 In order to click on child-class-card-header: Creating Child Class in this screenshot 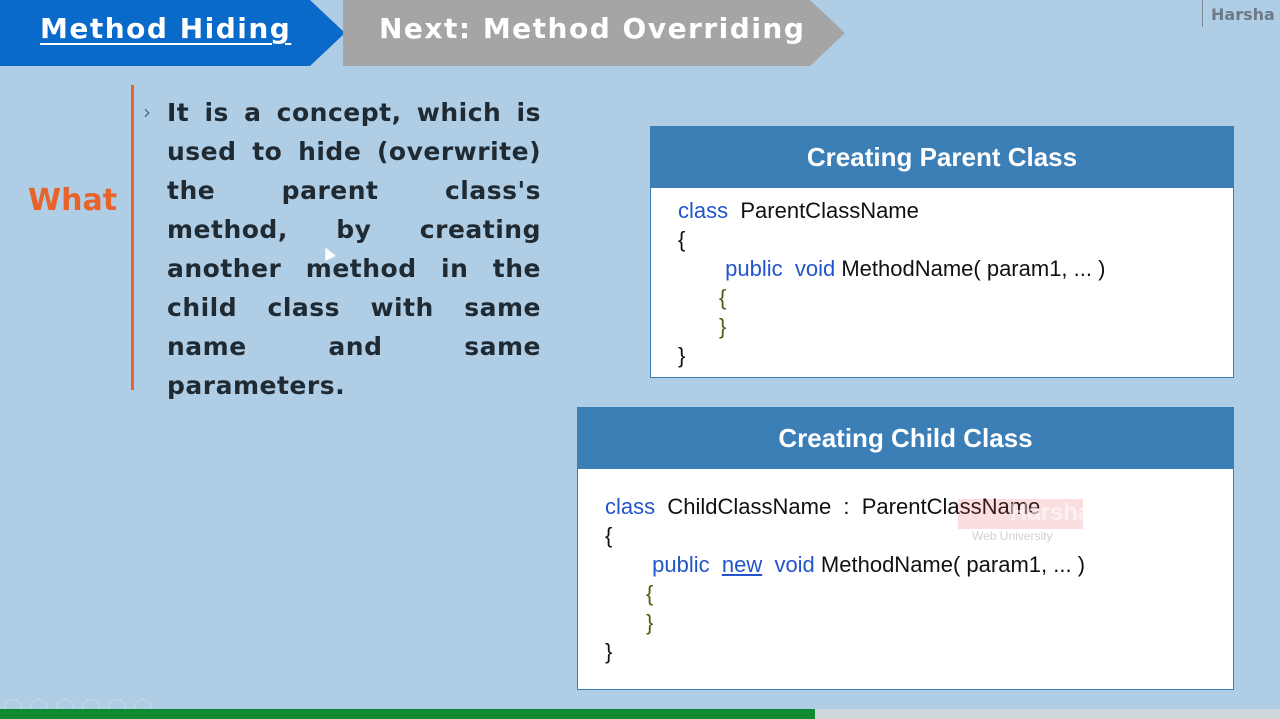, I will do `click(905, 438)`.